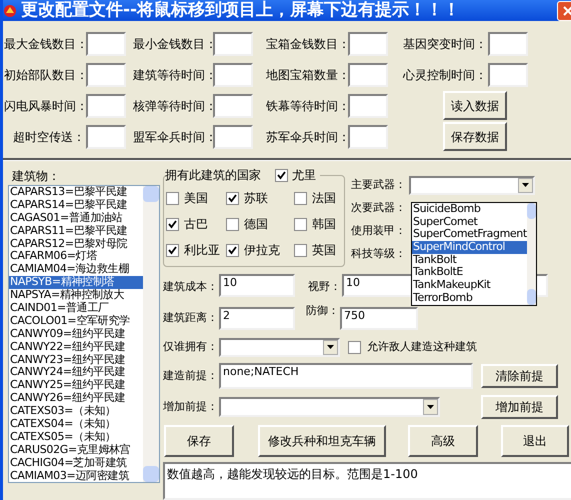  Describe the element at coordinates (443, 441) in the screenshot. I see `button: 高级` at that location.